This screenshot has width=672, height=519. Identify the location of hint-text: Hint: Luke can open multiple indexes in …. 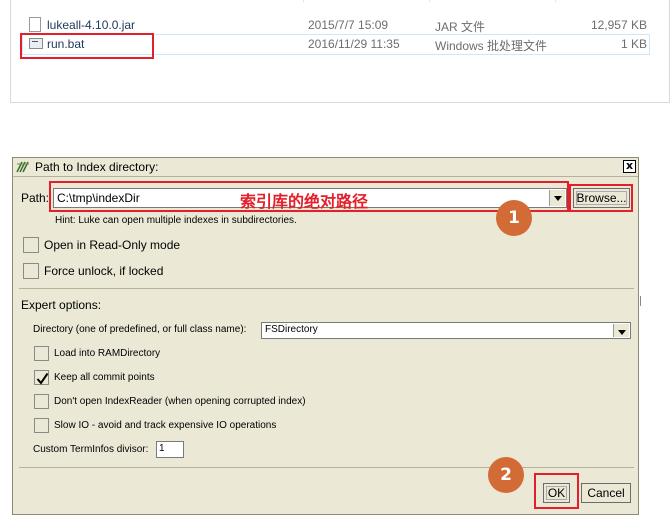
(176, 220).